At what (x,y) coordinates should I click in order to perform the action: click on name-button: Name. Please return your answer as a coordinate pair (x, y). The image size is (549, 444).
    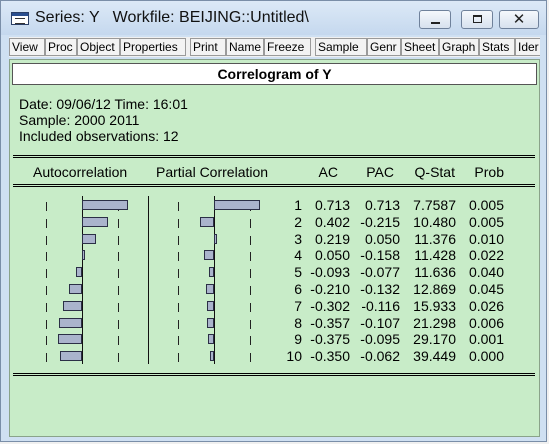
    Looking at the image, I should click on (245, 47).